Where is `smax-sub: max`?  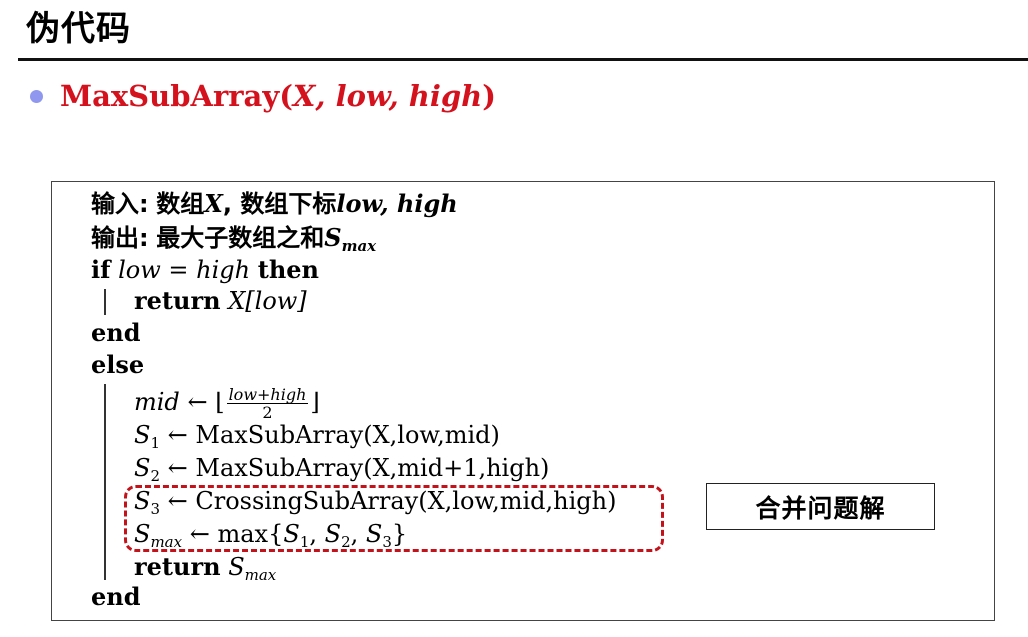 smax-sub: max is located at coordinates (260, 575).